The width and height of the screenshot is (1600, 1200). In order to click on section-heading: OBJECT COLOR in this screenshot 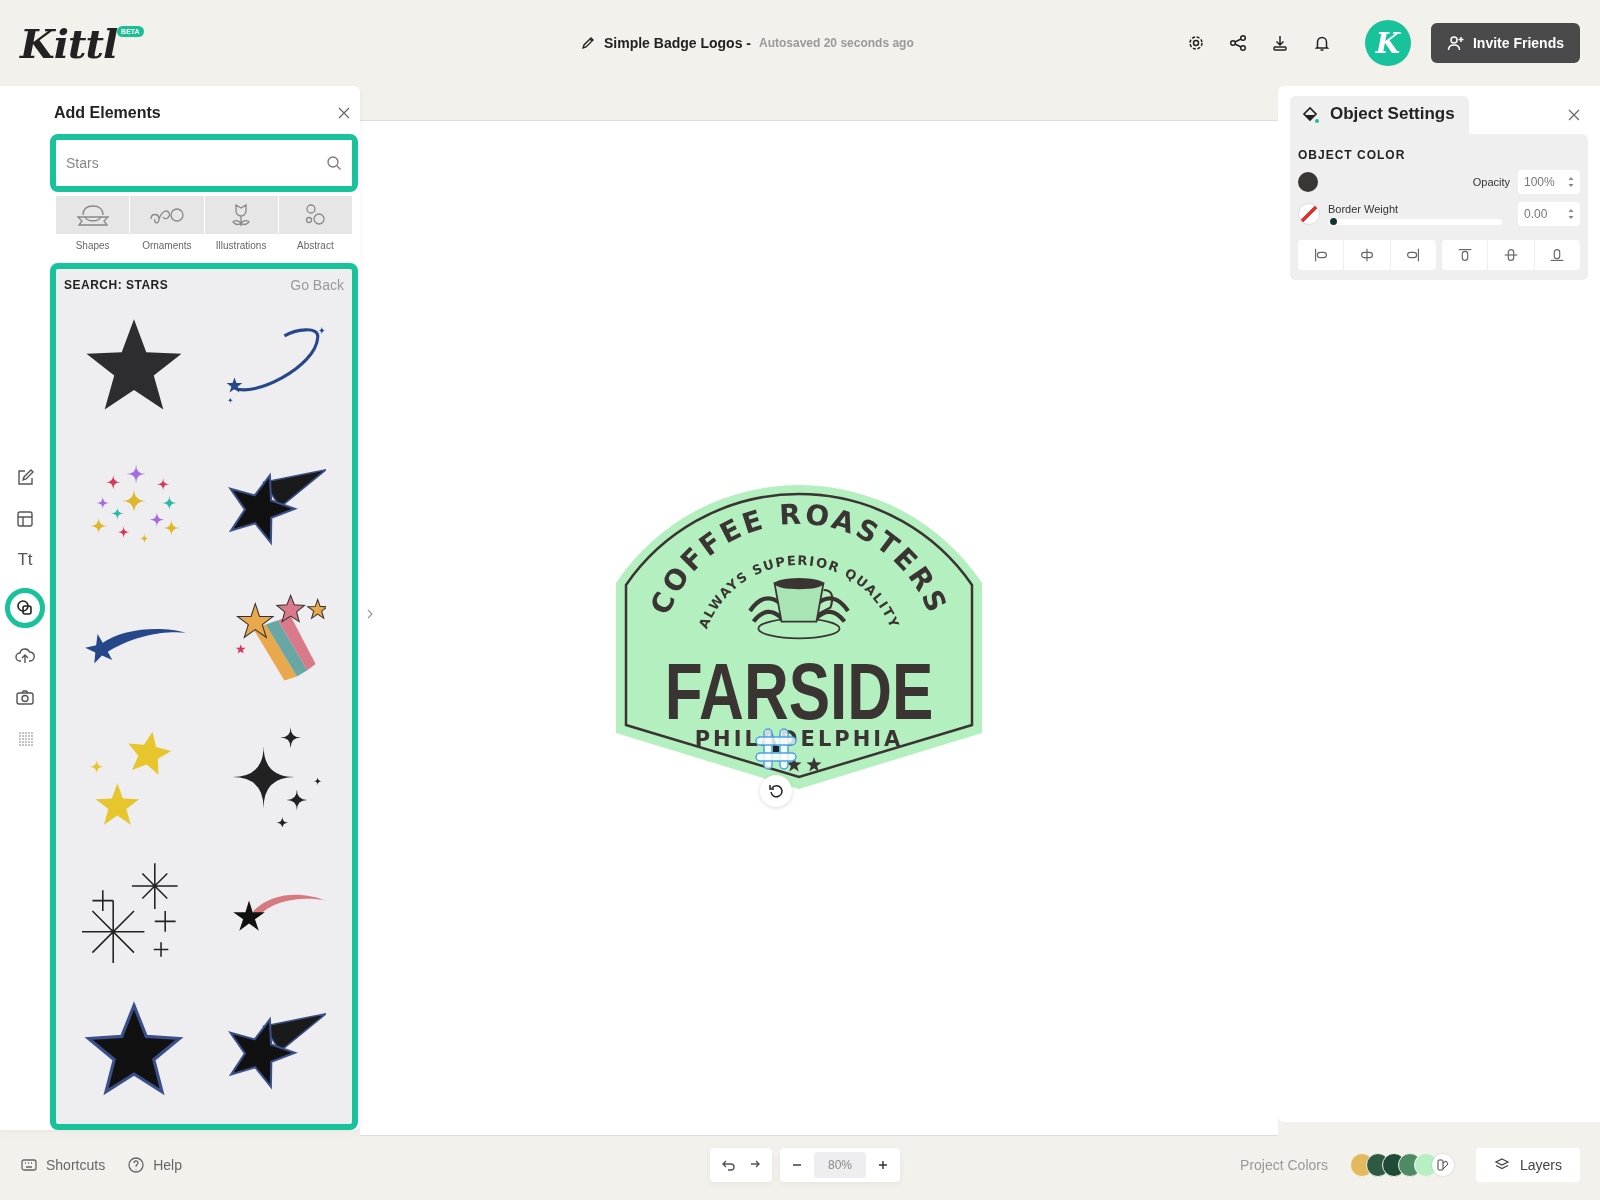, I will do `click(1352, 155)`.